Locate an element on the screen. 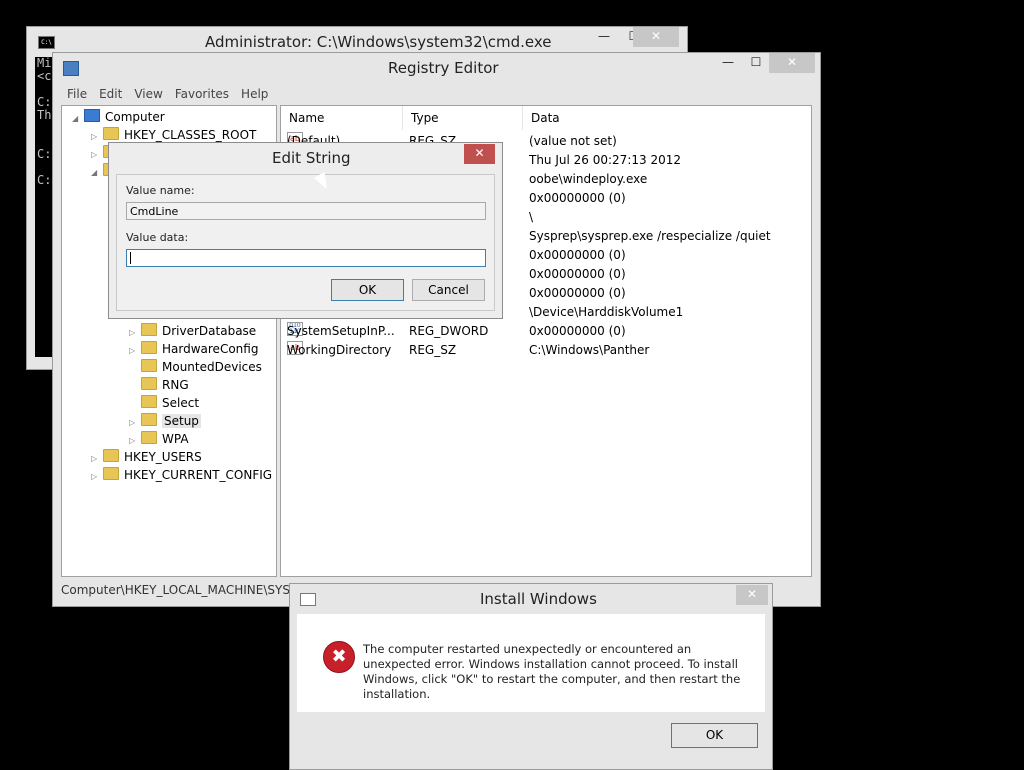 The image size is (1024, 770). edit-string-close-button: ✕ is located at coordinates (479, 154).